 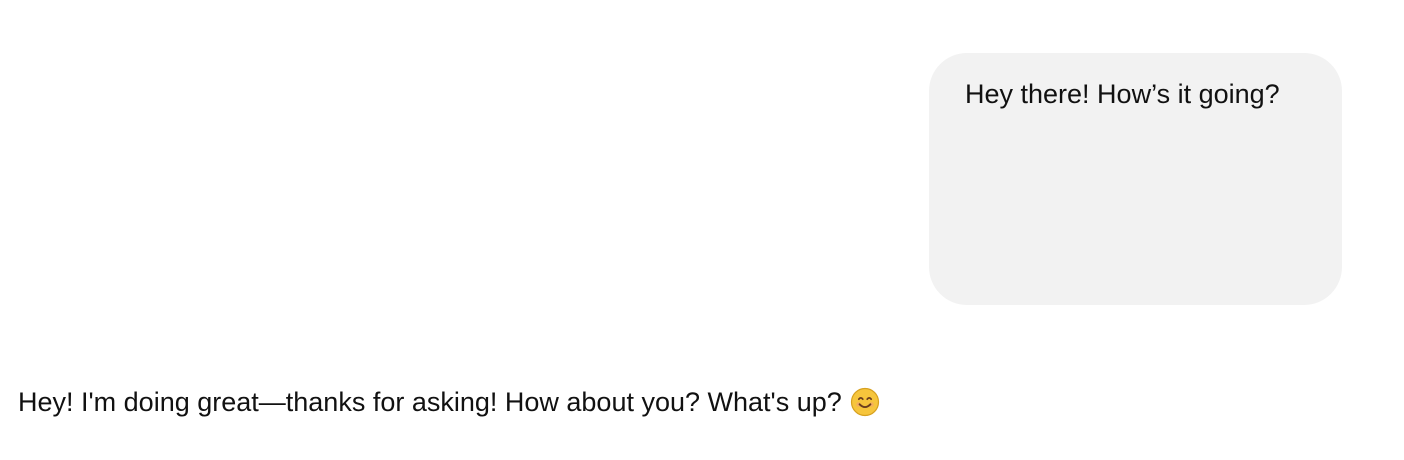 I want to click on smiling-face-icon, so click(x=865, y=402).